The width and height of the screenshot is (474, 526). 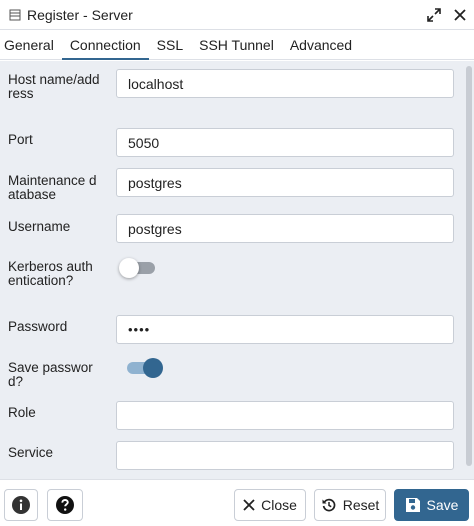 I want to click on window-title: Register - Server, so click(x=80, y=14).